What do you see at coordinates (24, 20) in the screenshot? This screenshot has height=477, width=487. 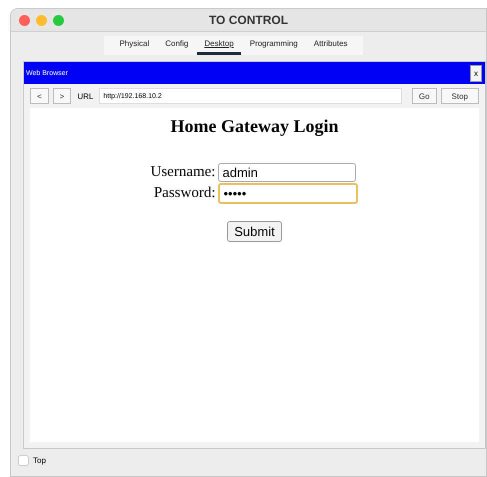 I see `close-icon` at bounding box center [24, 20].